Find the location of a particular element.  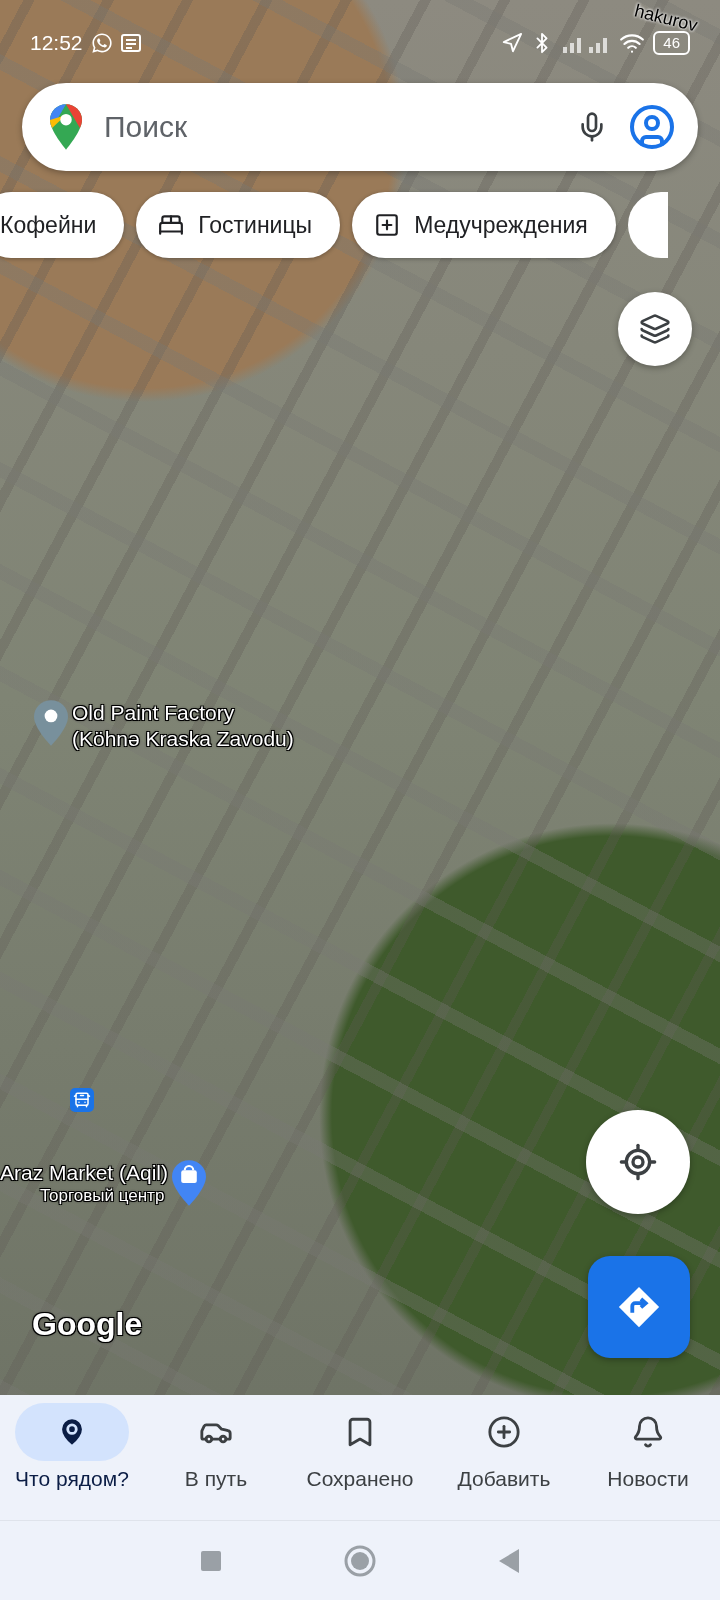

message-icon is located at coordinates (130, 43).